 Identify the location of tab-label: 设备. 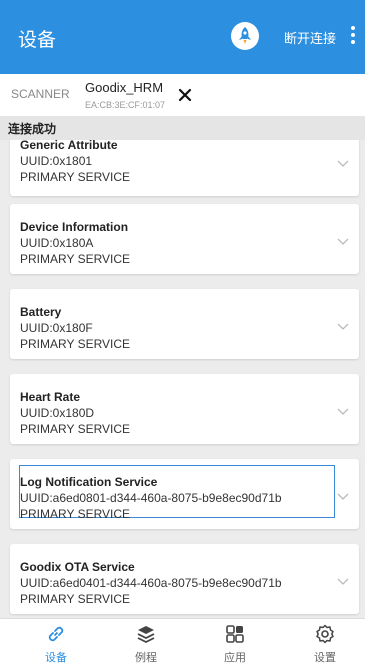
(56, 657).